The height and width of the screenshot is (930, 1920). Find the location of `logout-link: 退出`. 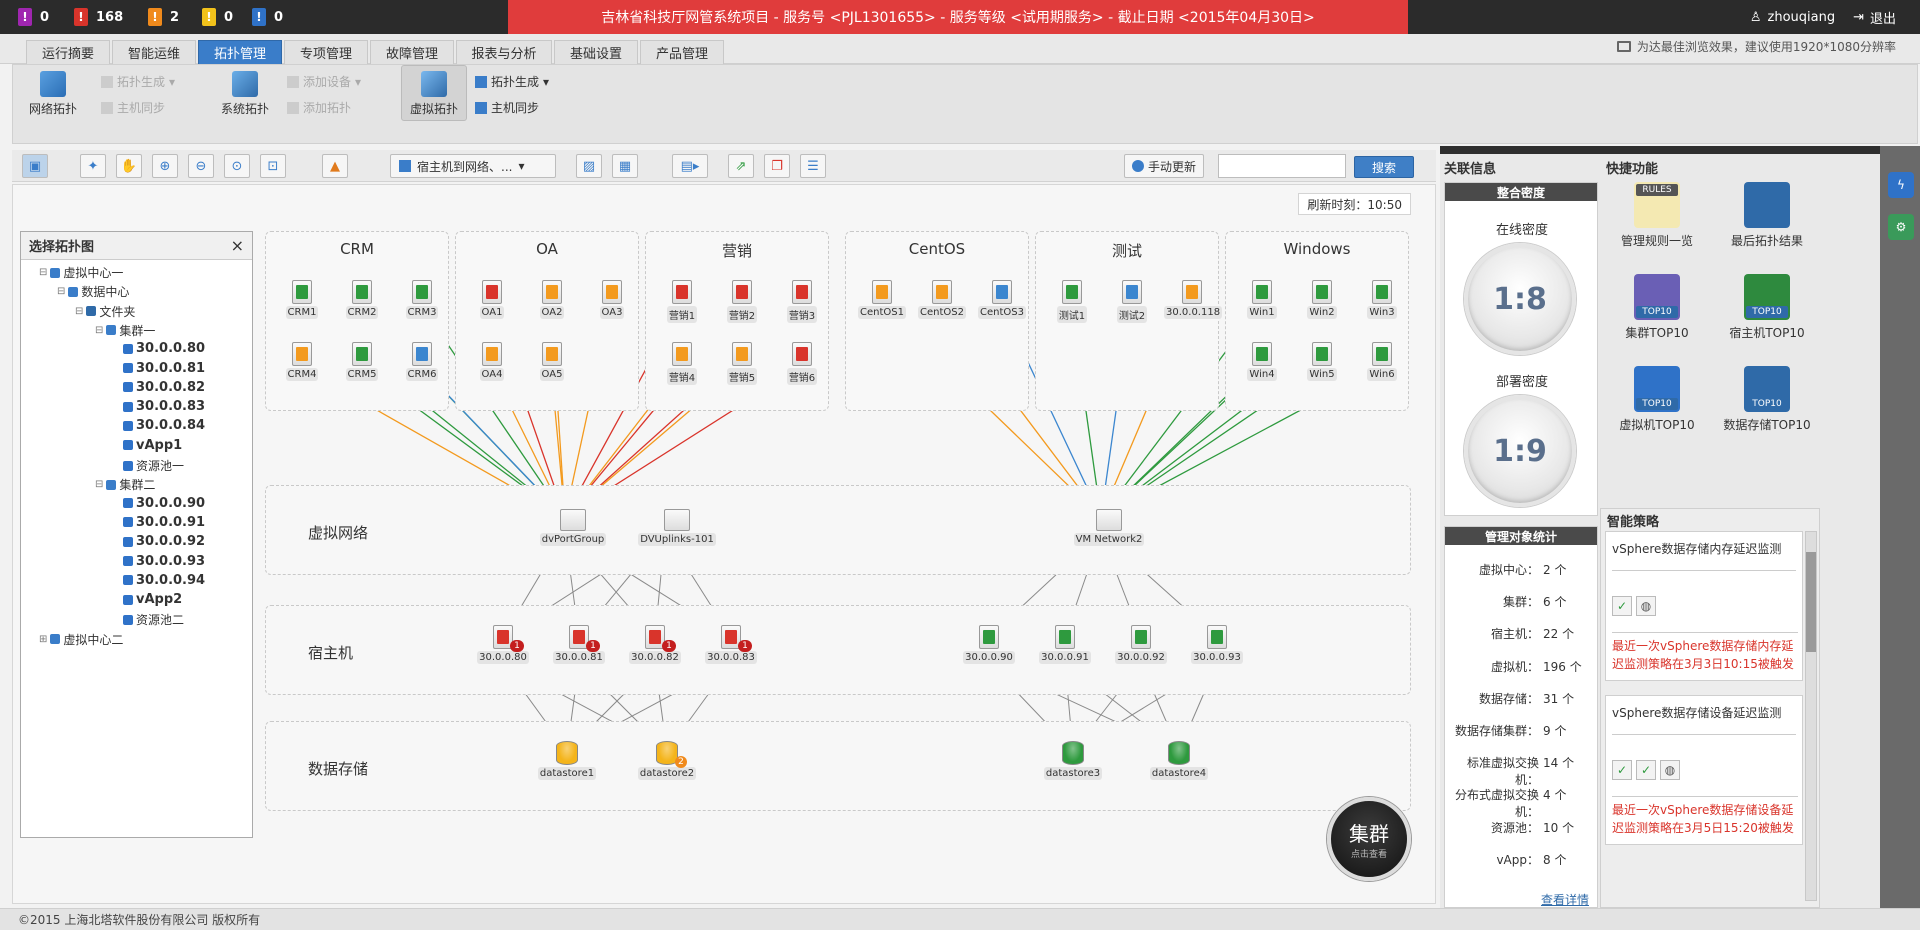

logout-link: 退出 is located at coordinates (1883, 17).